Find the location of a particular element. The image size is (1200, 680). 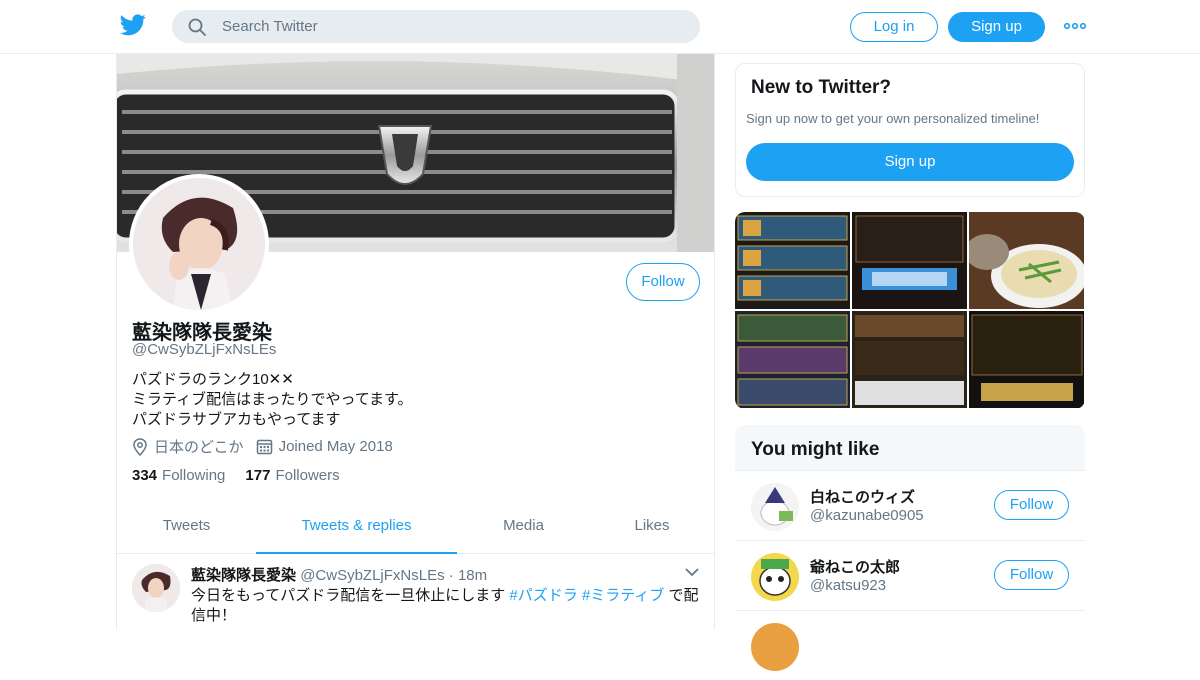

suggestion-item: 爺ねこの太郎 @katsu923 Follow is located at coordinates (910, 575).